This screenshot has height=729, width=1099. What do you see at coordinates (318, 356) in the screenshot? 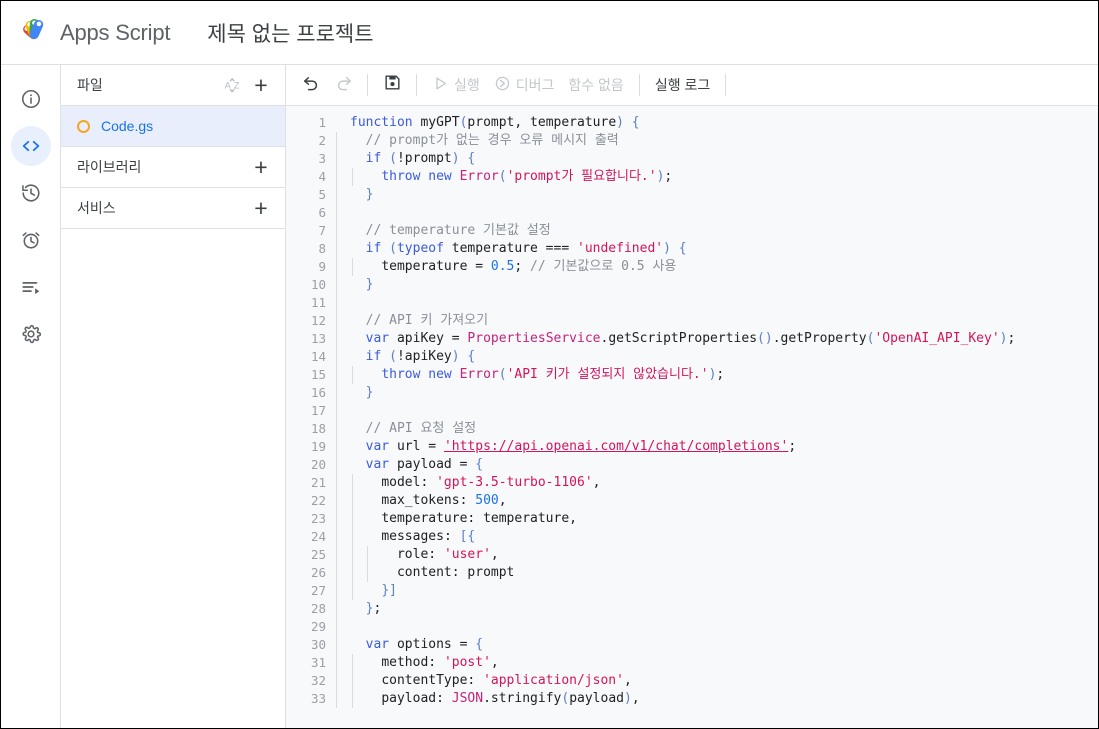
I see `line-number: 14` at bounding box center [318, 356].